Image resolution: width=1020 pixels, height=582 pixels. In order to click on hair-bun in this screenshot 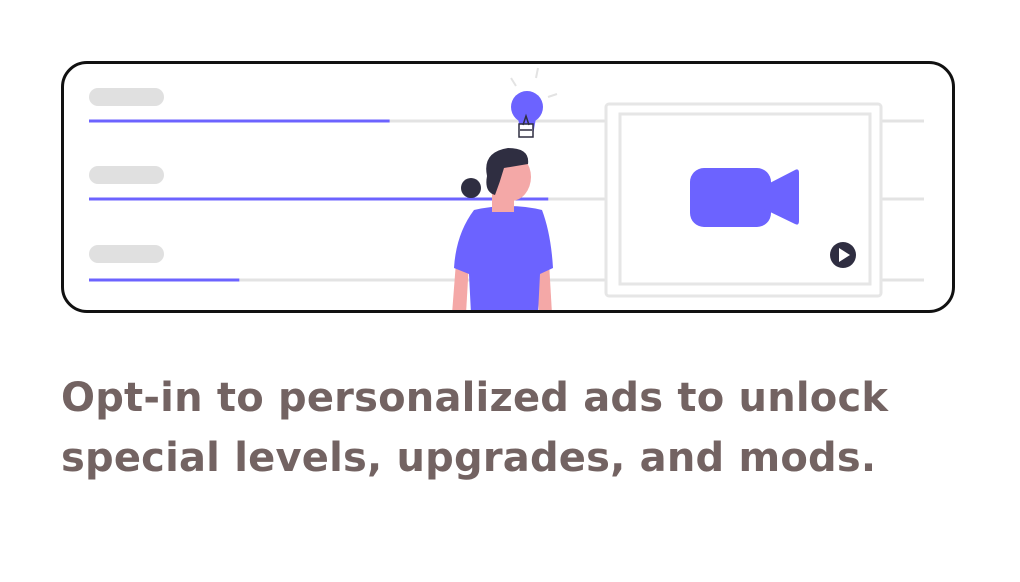, I will do `click(471, 188)`.